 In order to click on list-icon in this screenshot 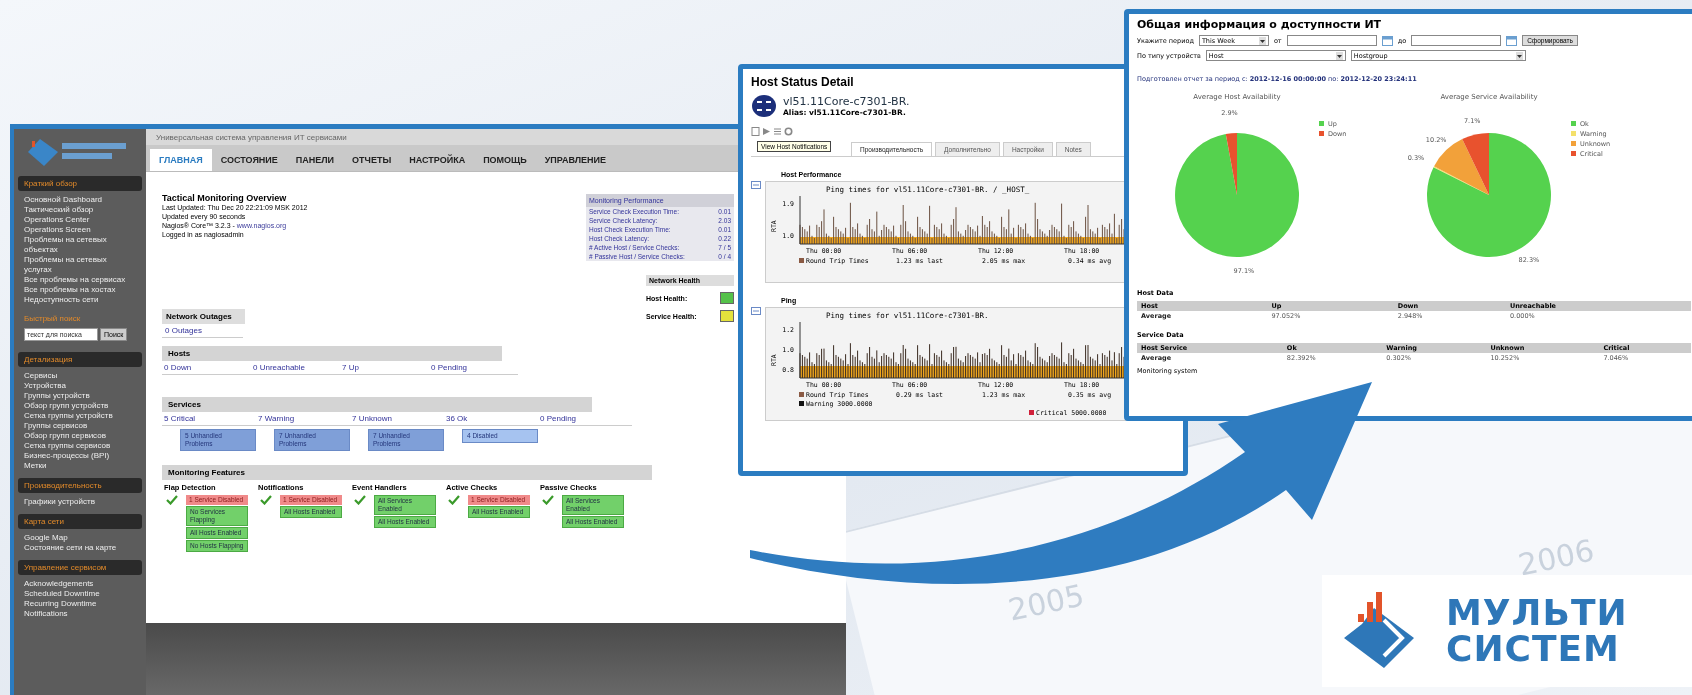, I will do `click(777, 131)`.